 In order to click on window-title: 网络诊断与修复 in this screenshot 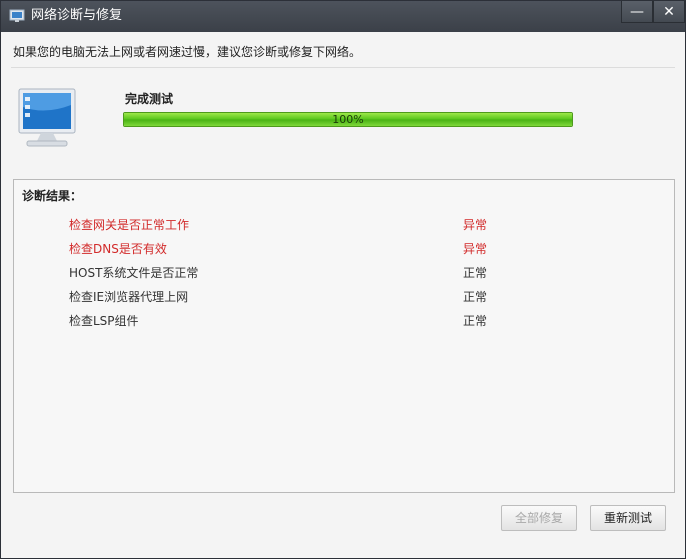, I will do `click(77, 15)`.